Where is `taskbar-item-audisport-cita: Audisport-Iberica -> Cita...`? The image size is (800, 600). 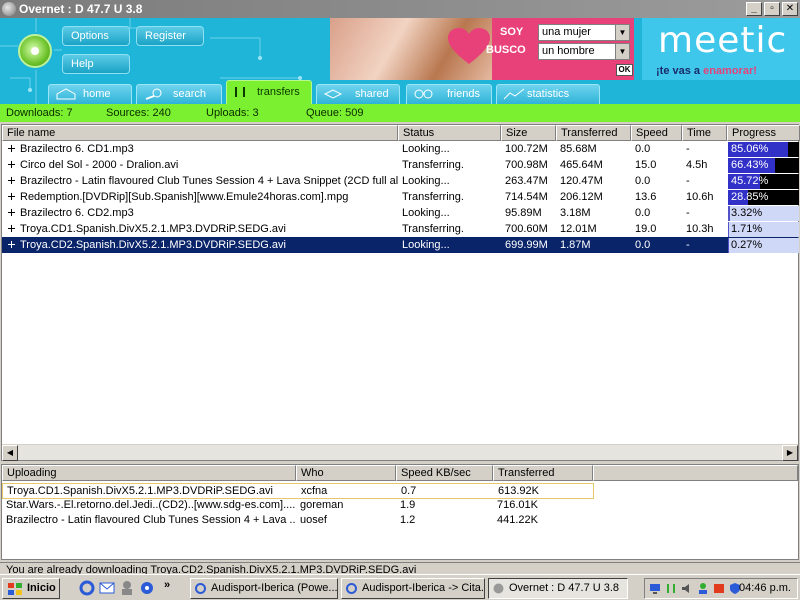
taskbar-item-audisport-cita: Audisport-Iberica -> Cita... is located at coordinates (413, 588).